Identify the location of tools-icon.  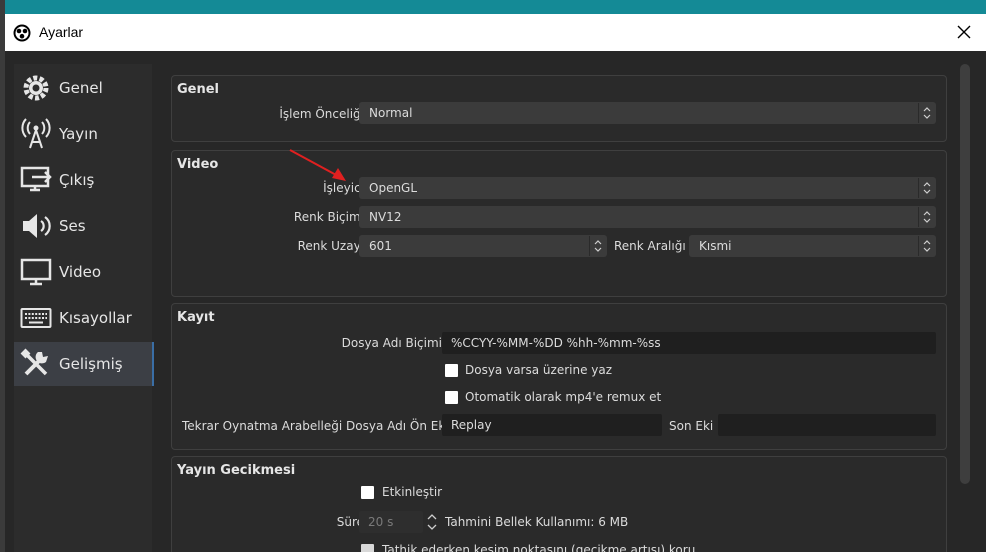
(34, 362).